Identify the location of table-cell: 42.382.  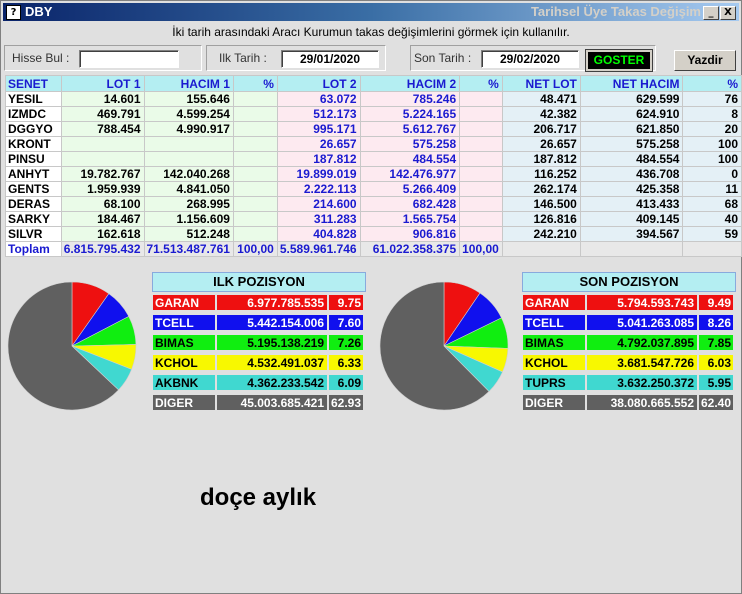
(541, 114).